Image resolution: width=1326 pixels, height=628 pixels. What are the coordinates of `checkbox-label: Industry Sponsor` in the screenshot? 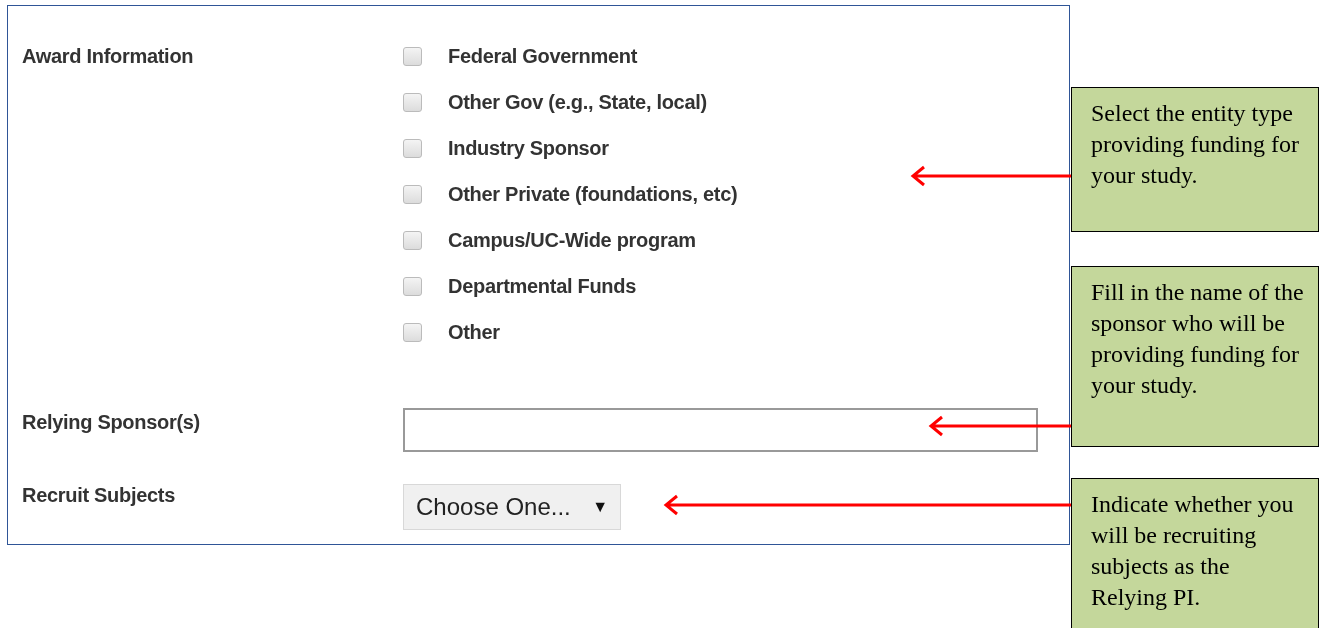 It's located at (528, 148).